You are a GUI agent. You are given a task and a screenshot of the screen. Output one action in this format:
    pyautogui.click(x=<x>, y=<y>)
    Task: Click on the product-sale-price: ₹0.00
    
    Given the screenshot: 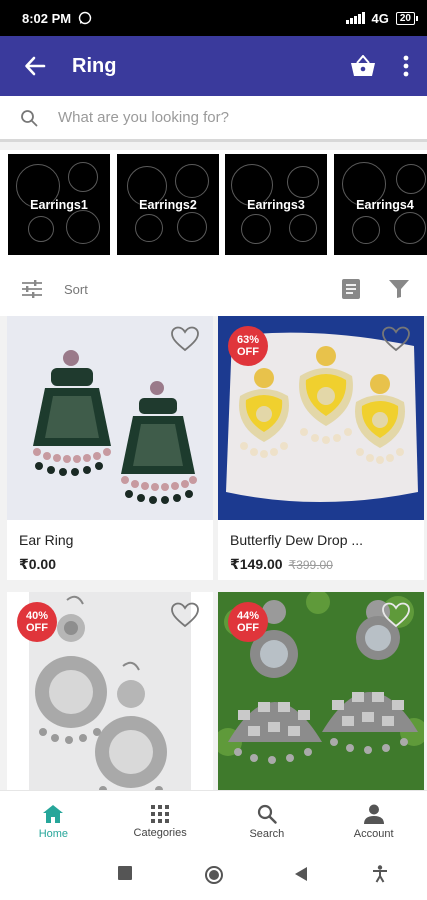 What is the action you would take?
    pyautogui.click(x=37, y=564)
    